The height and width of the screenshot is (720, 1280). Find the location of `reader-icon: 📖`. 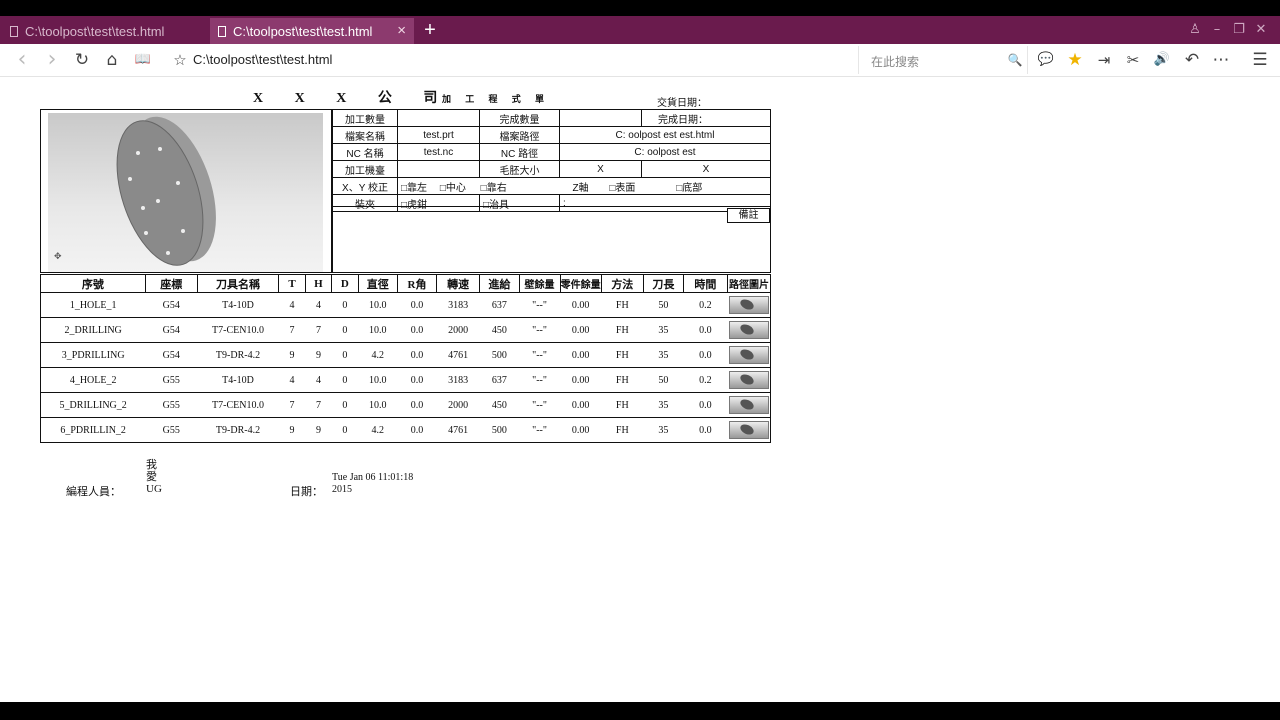

reader-icon: 📖 is located at coordinates (143, 60).